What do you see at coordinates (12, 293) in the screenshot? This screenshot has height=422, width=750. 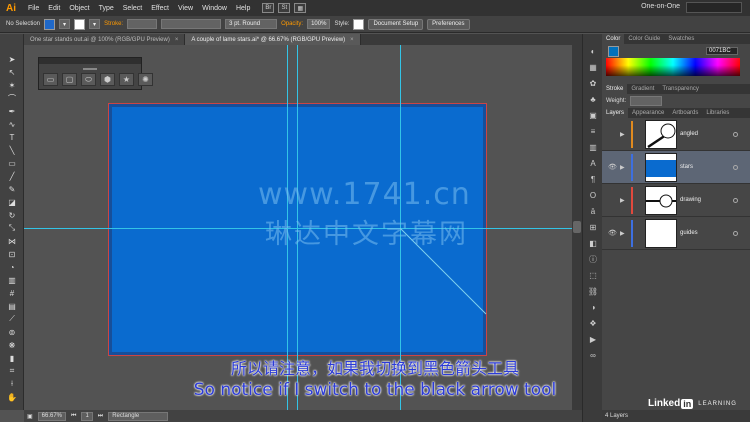 I see `mesh-icon: #` at bounding box center [12, 293].